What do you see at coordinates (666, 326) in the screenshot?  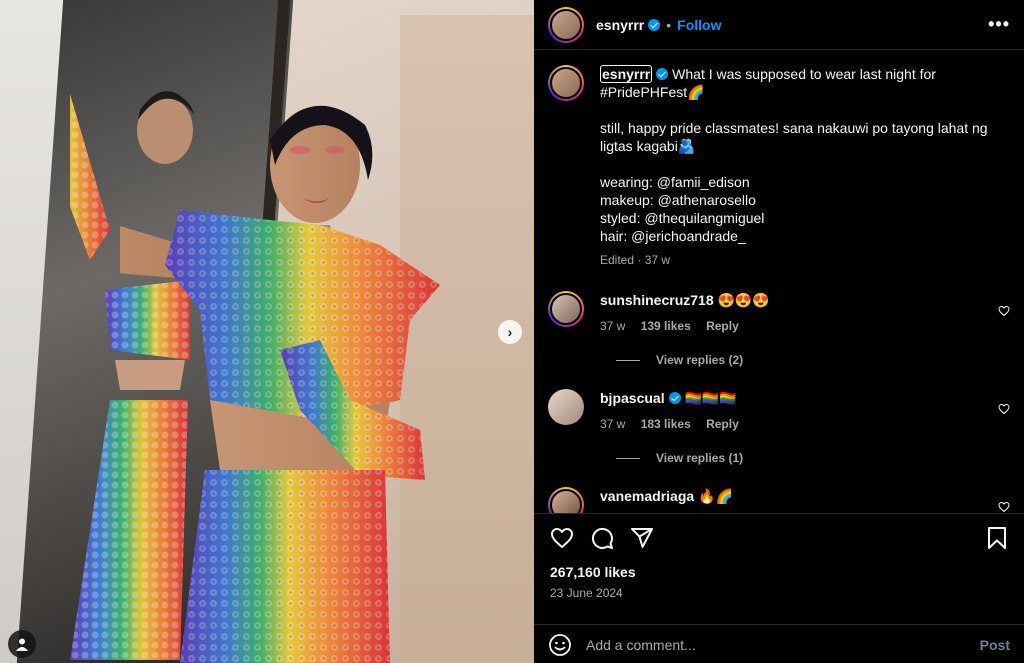 I see `comment-likes: 139 likes` at bounding box center [666, 326].